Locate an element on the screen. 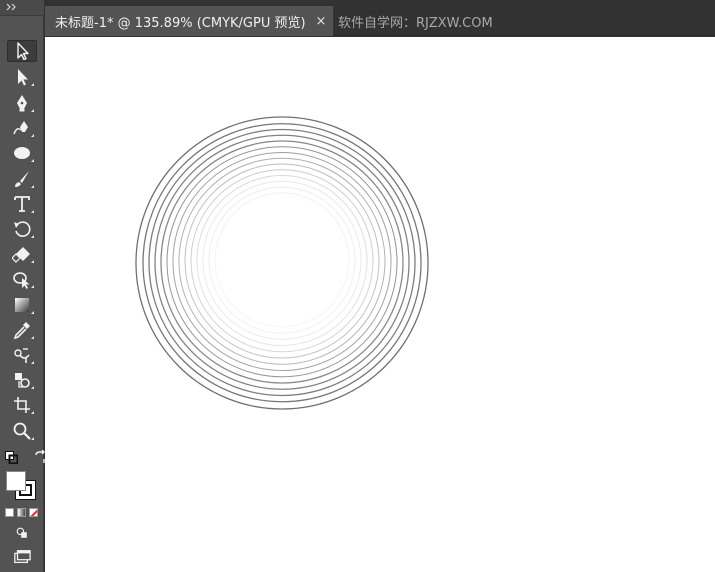  document-tab-inactive: 软件自学网：RJZXW.COM is located at coordinates (413, 21).